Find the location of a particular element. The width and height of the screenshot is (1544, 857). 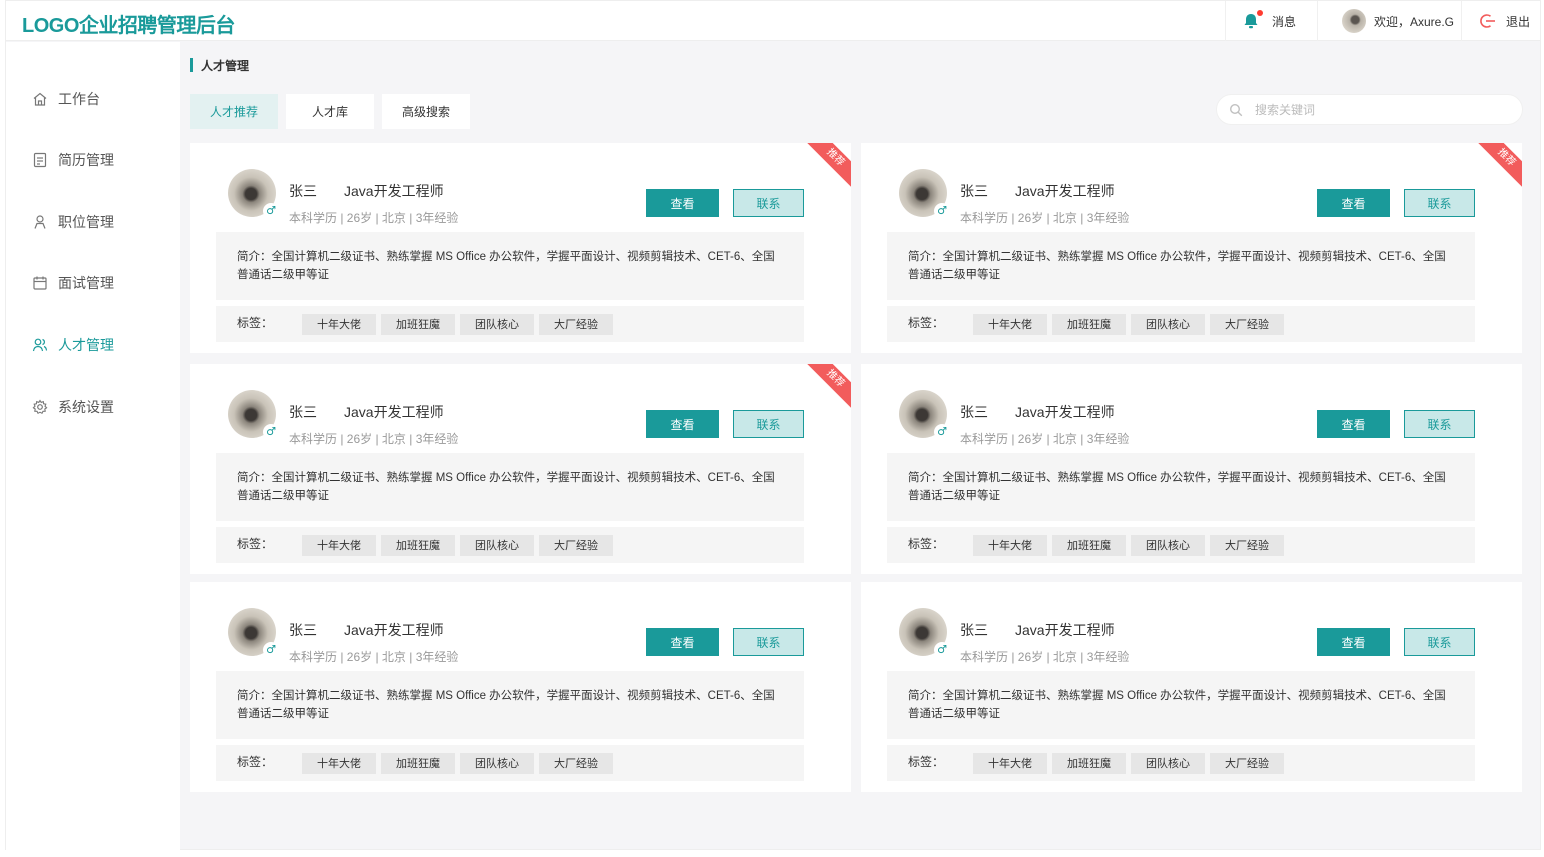

breadcrumb-label: 人才管理 is located at coordinates (225, 65).